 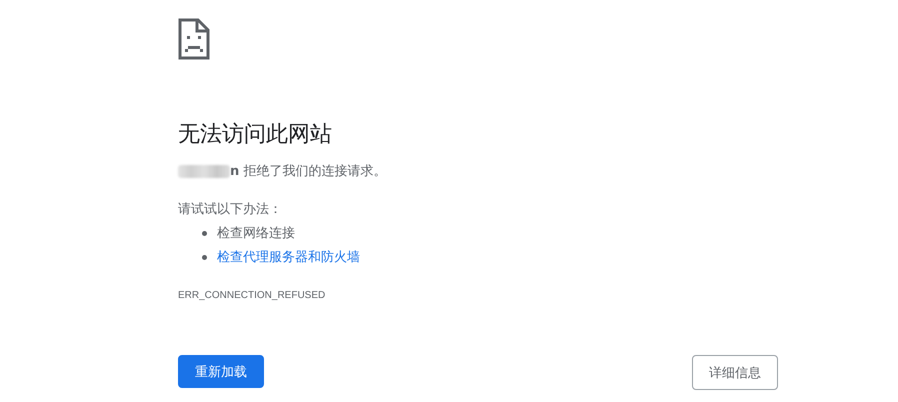 What do you see at coordinates (252, 296) in the screenshot?
I see `error-code: ERR_CONNECTION_REFUSED` at bounding box center [252, 296].